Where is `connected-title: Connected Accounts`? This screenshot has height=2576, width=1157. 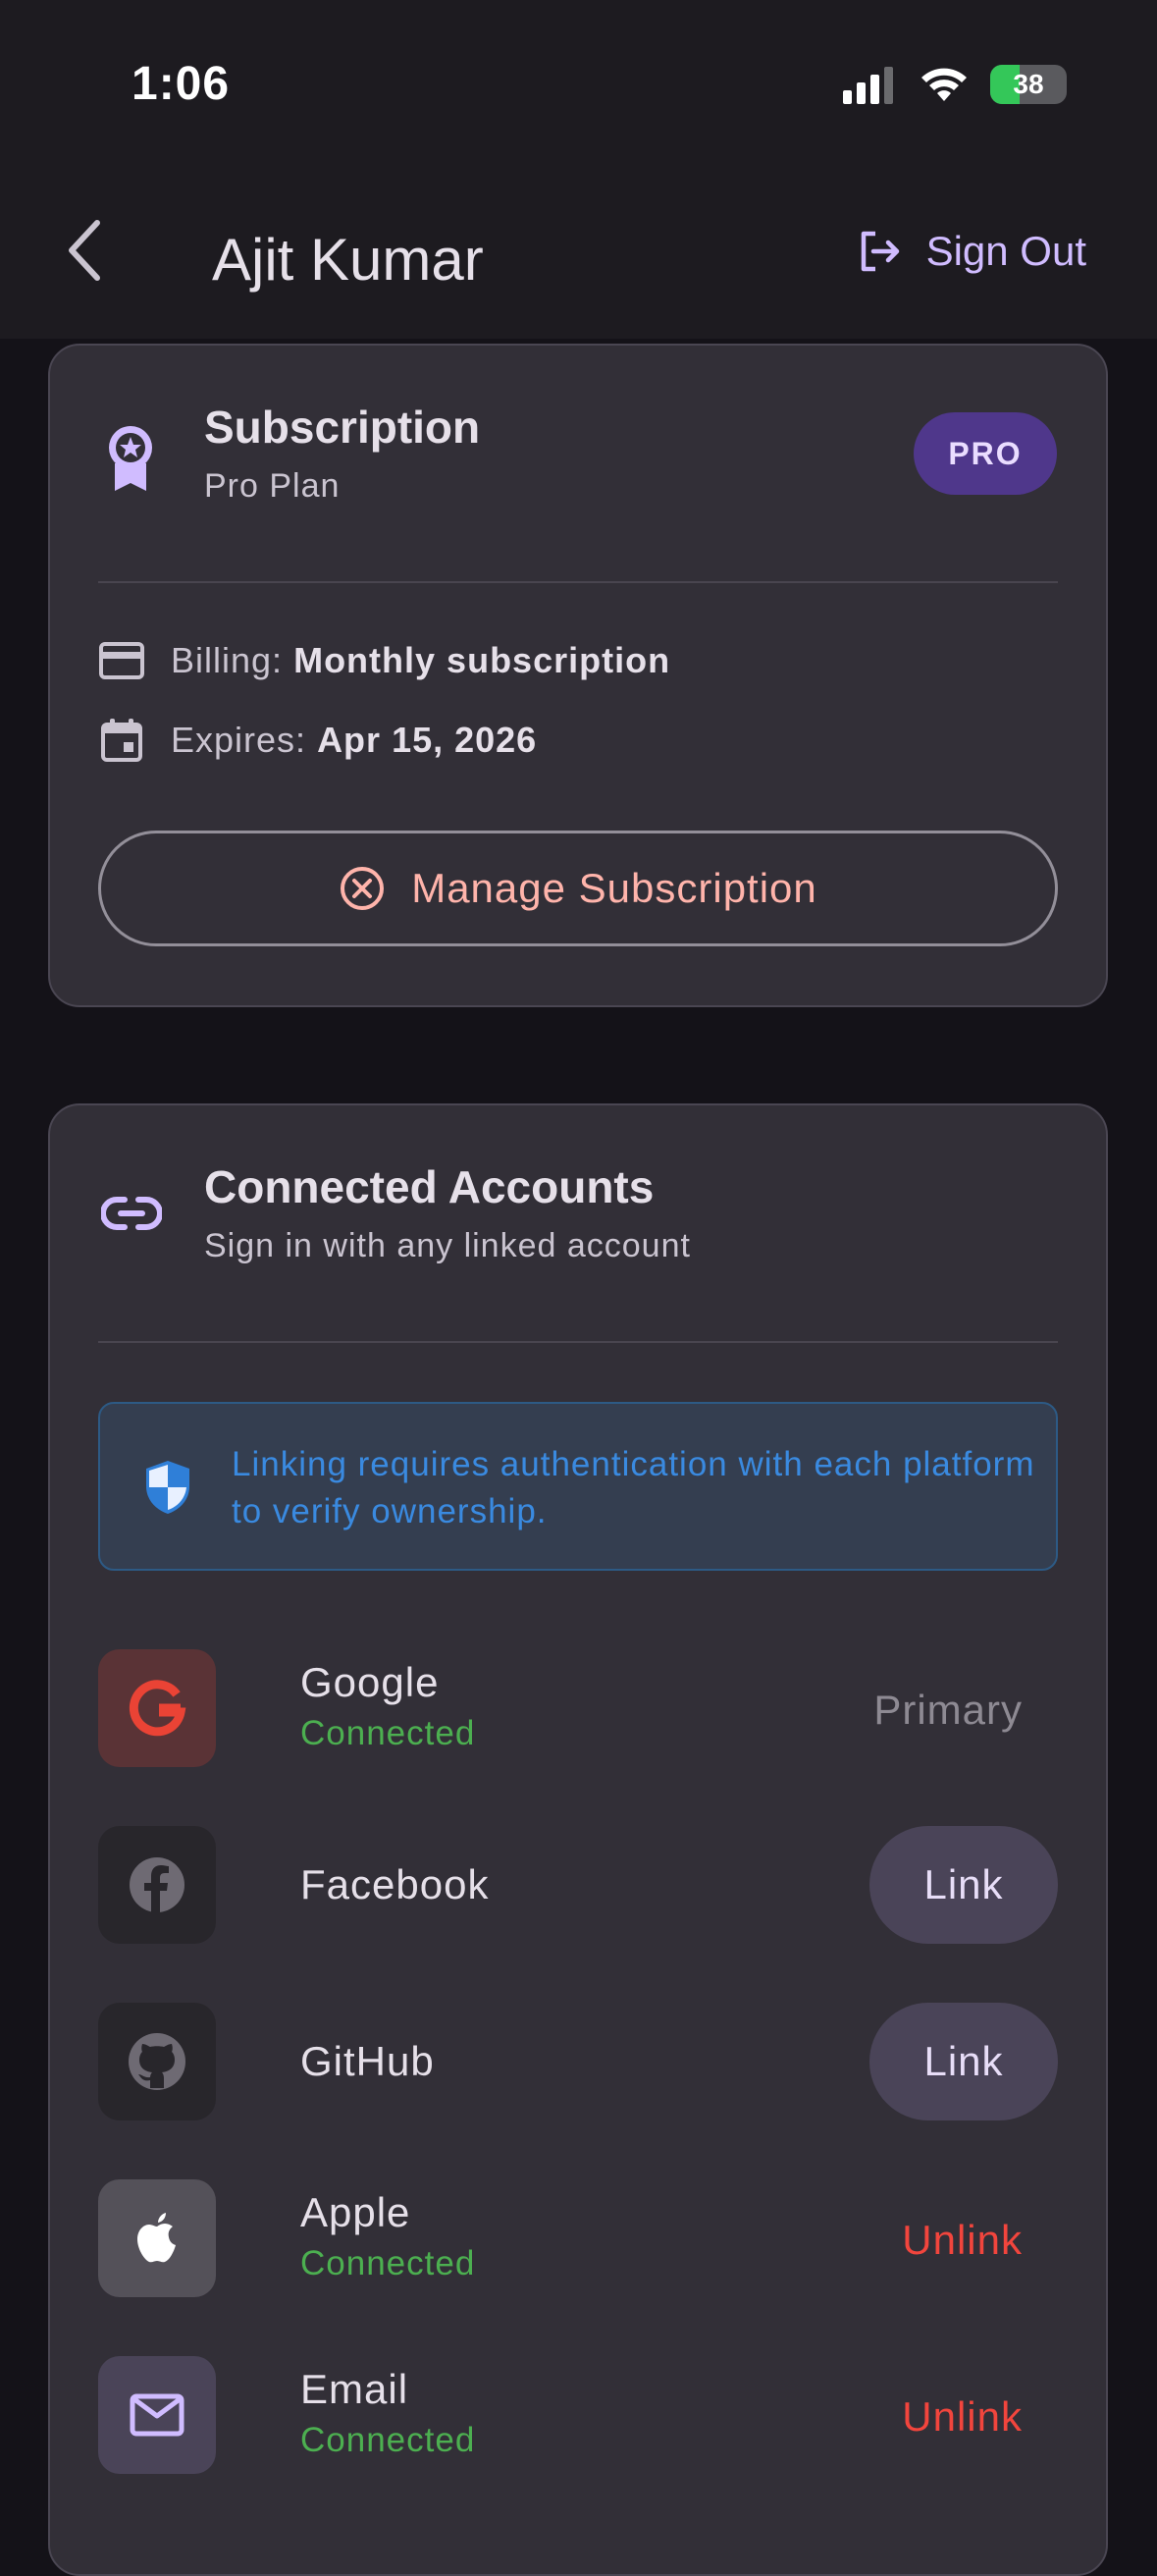 connected-title: Connected Accounts is located at coordinates (430, 1186).